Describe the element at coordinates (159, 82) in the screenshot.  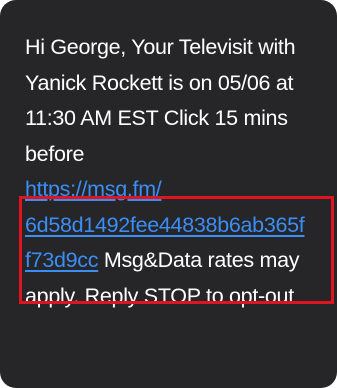
I see `message-line: Yanick Rockett is on 05/06 at` at that location.